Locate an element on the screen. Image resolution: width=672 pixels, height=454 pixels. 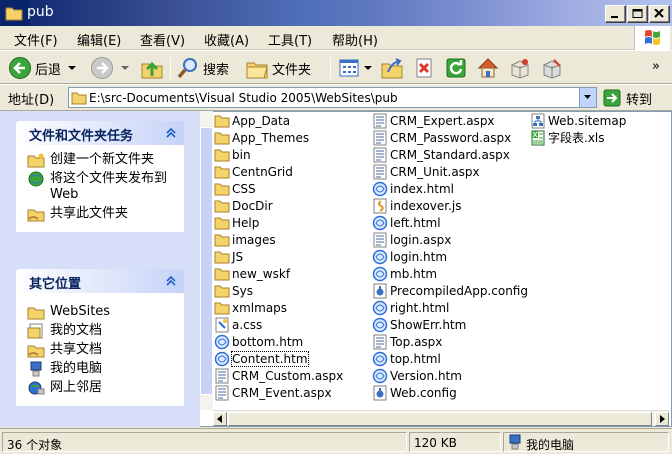
file-item: 字段表.xls is located at coordinates (567, 137).